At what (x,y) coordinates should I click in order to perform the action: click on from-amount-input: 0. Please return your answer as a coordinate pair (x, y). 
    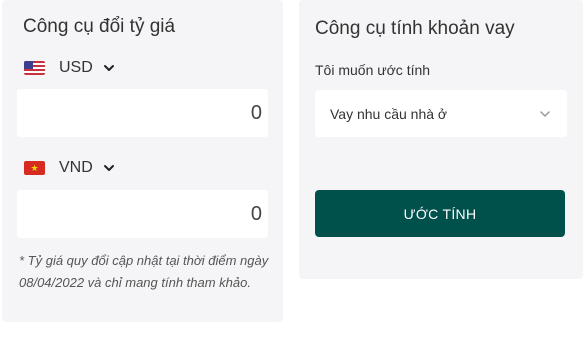
    Looking at the image, I should click on (142, 113).